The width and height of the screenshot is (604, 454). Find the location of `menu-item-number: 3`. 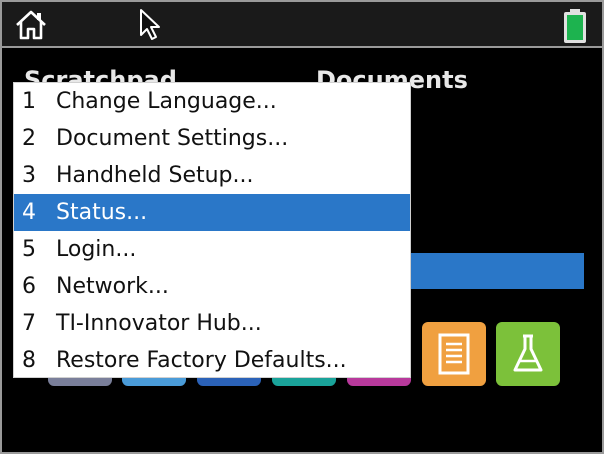

menu-item-number: 3 is located at coordinates (29, 175).